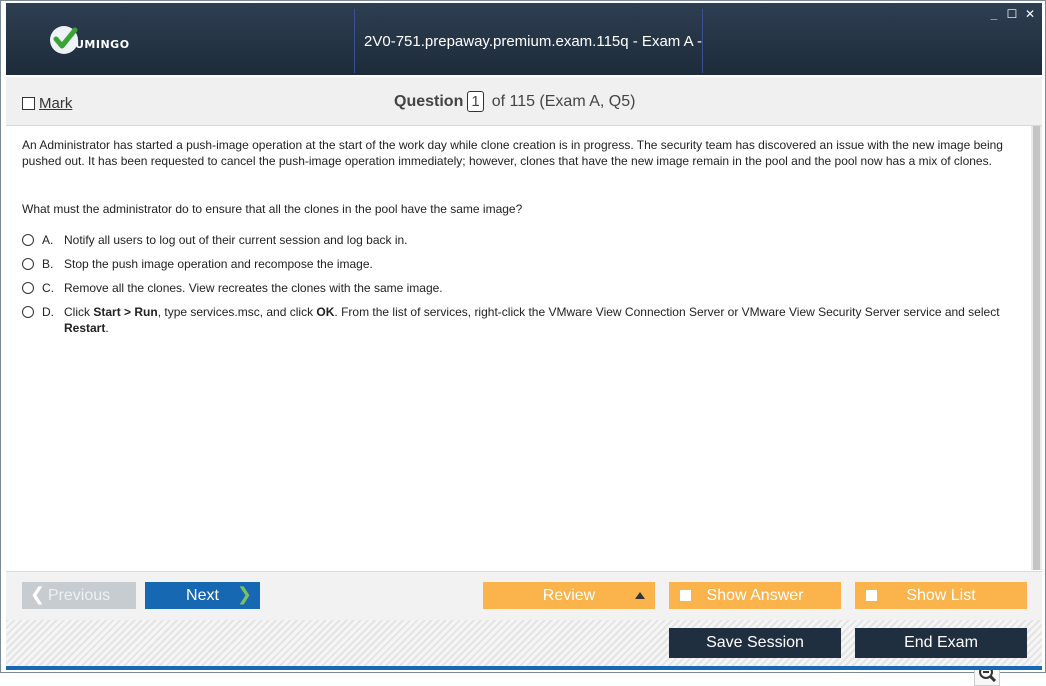  Describe the element at coordinates (85, 328) in the screenshot. I see `option-text-bold: Restart` at that location.